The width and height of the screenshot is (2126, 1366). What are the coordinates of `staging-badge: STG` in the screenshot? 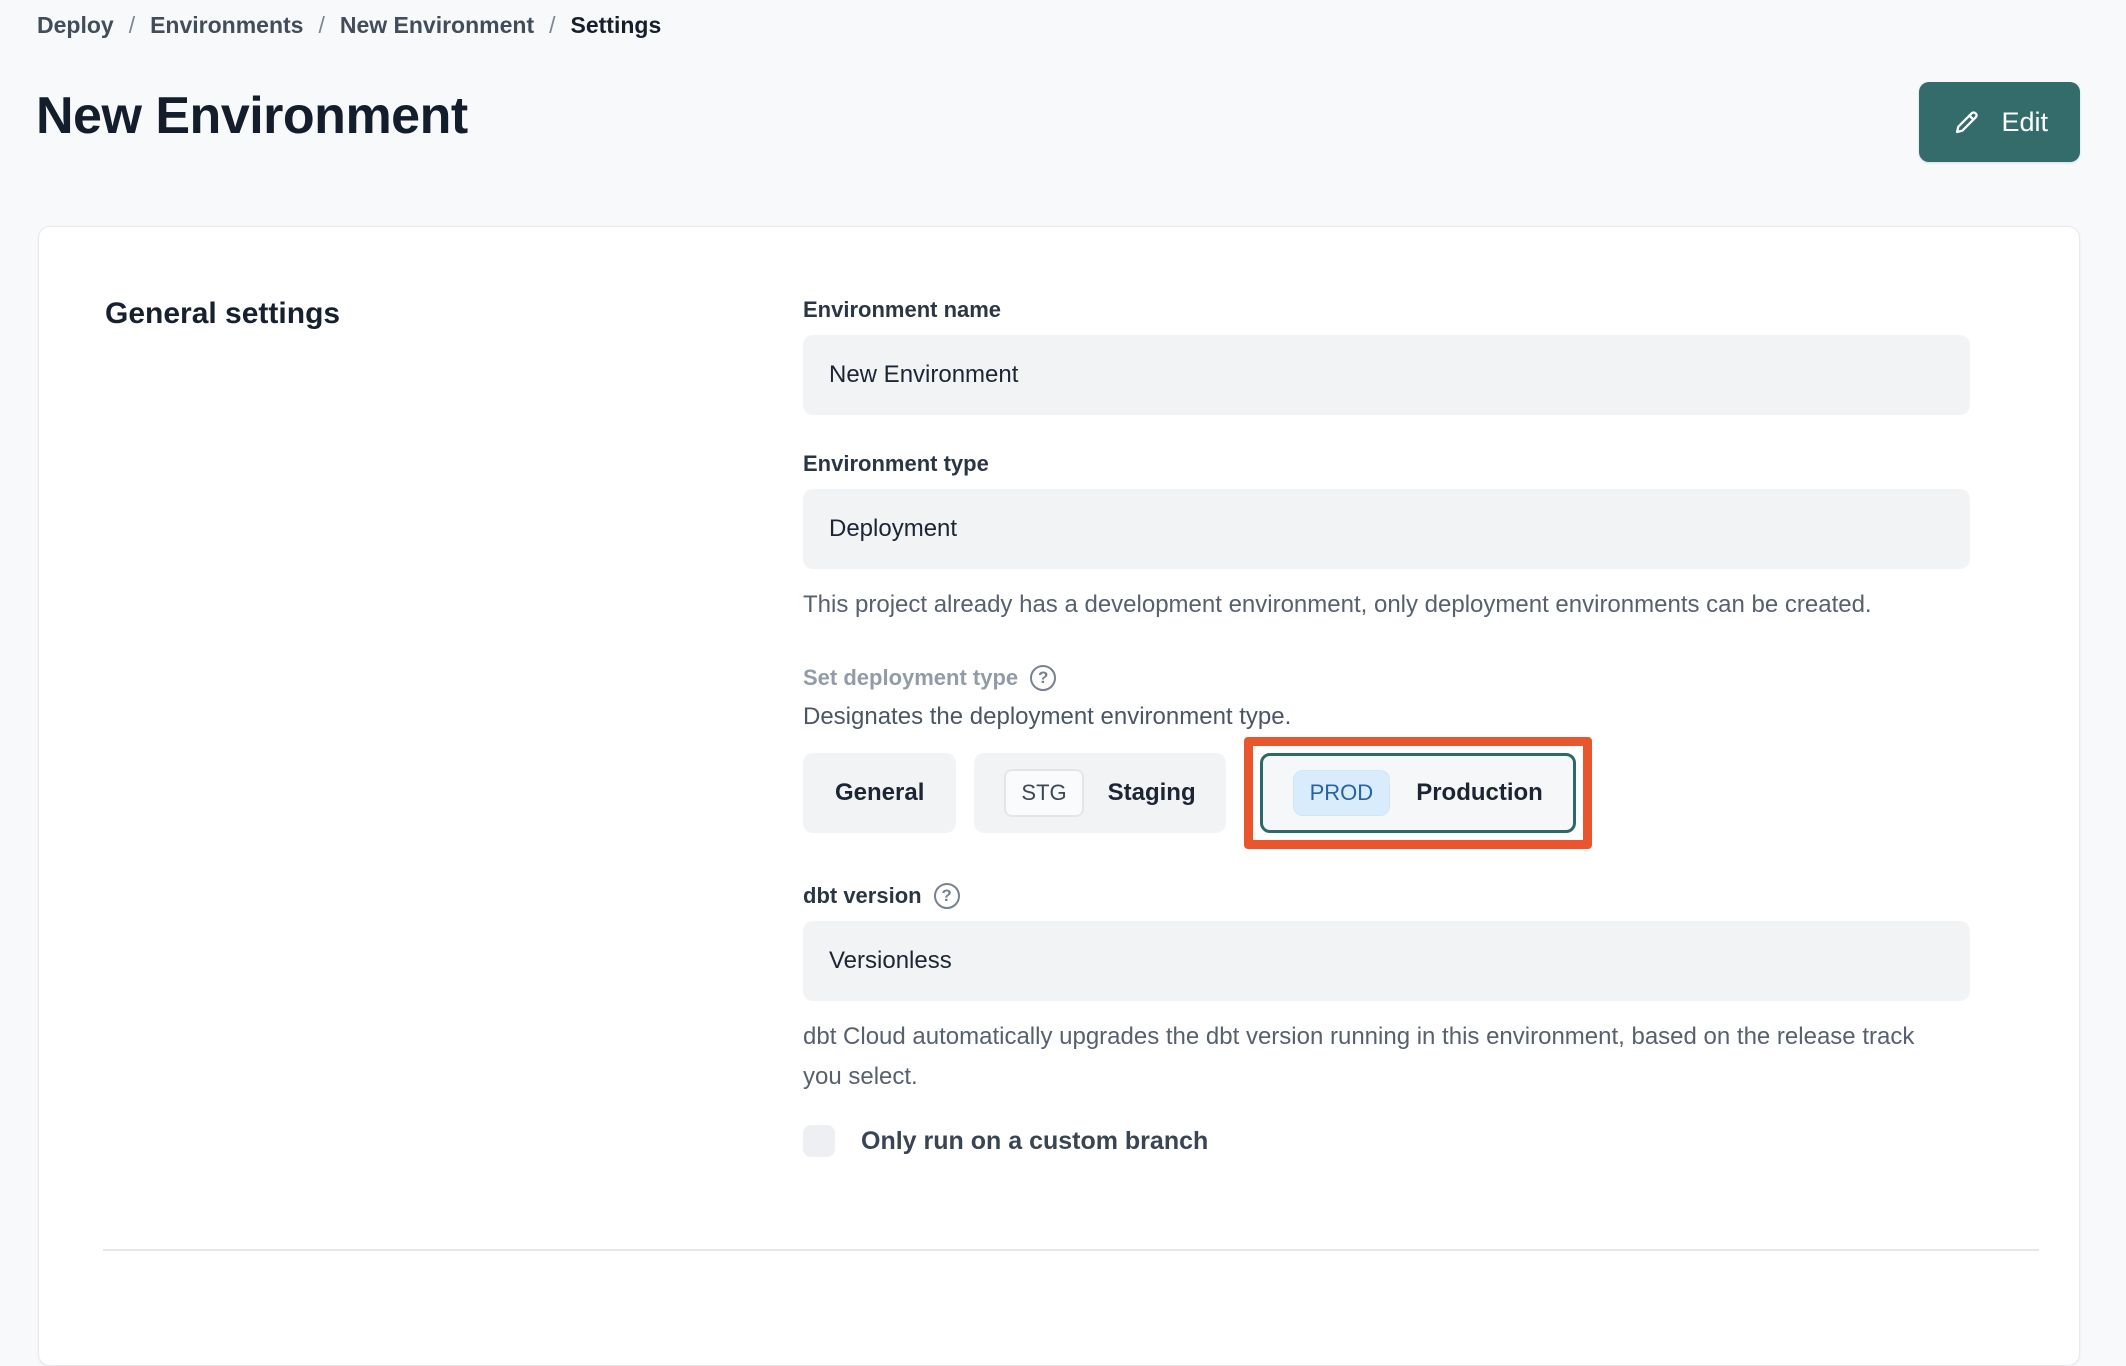 It's located at (1044, 793).